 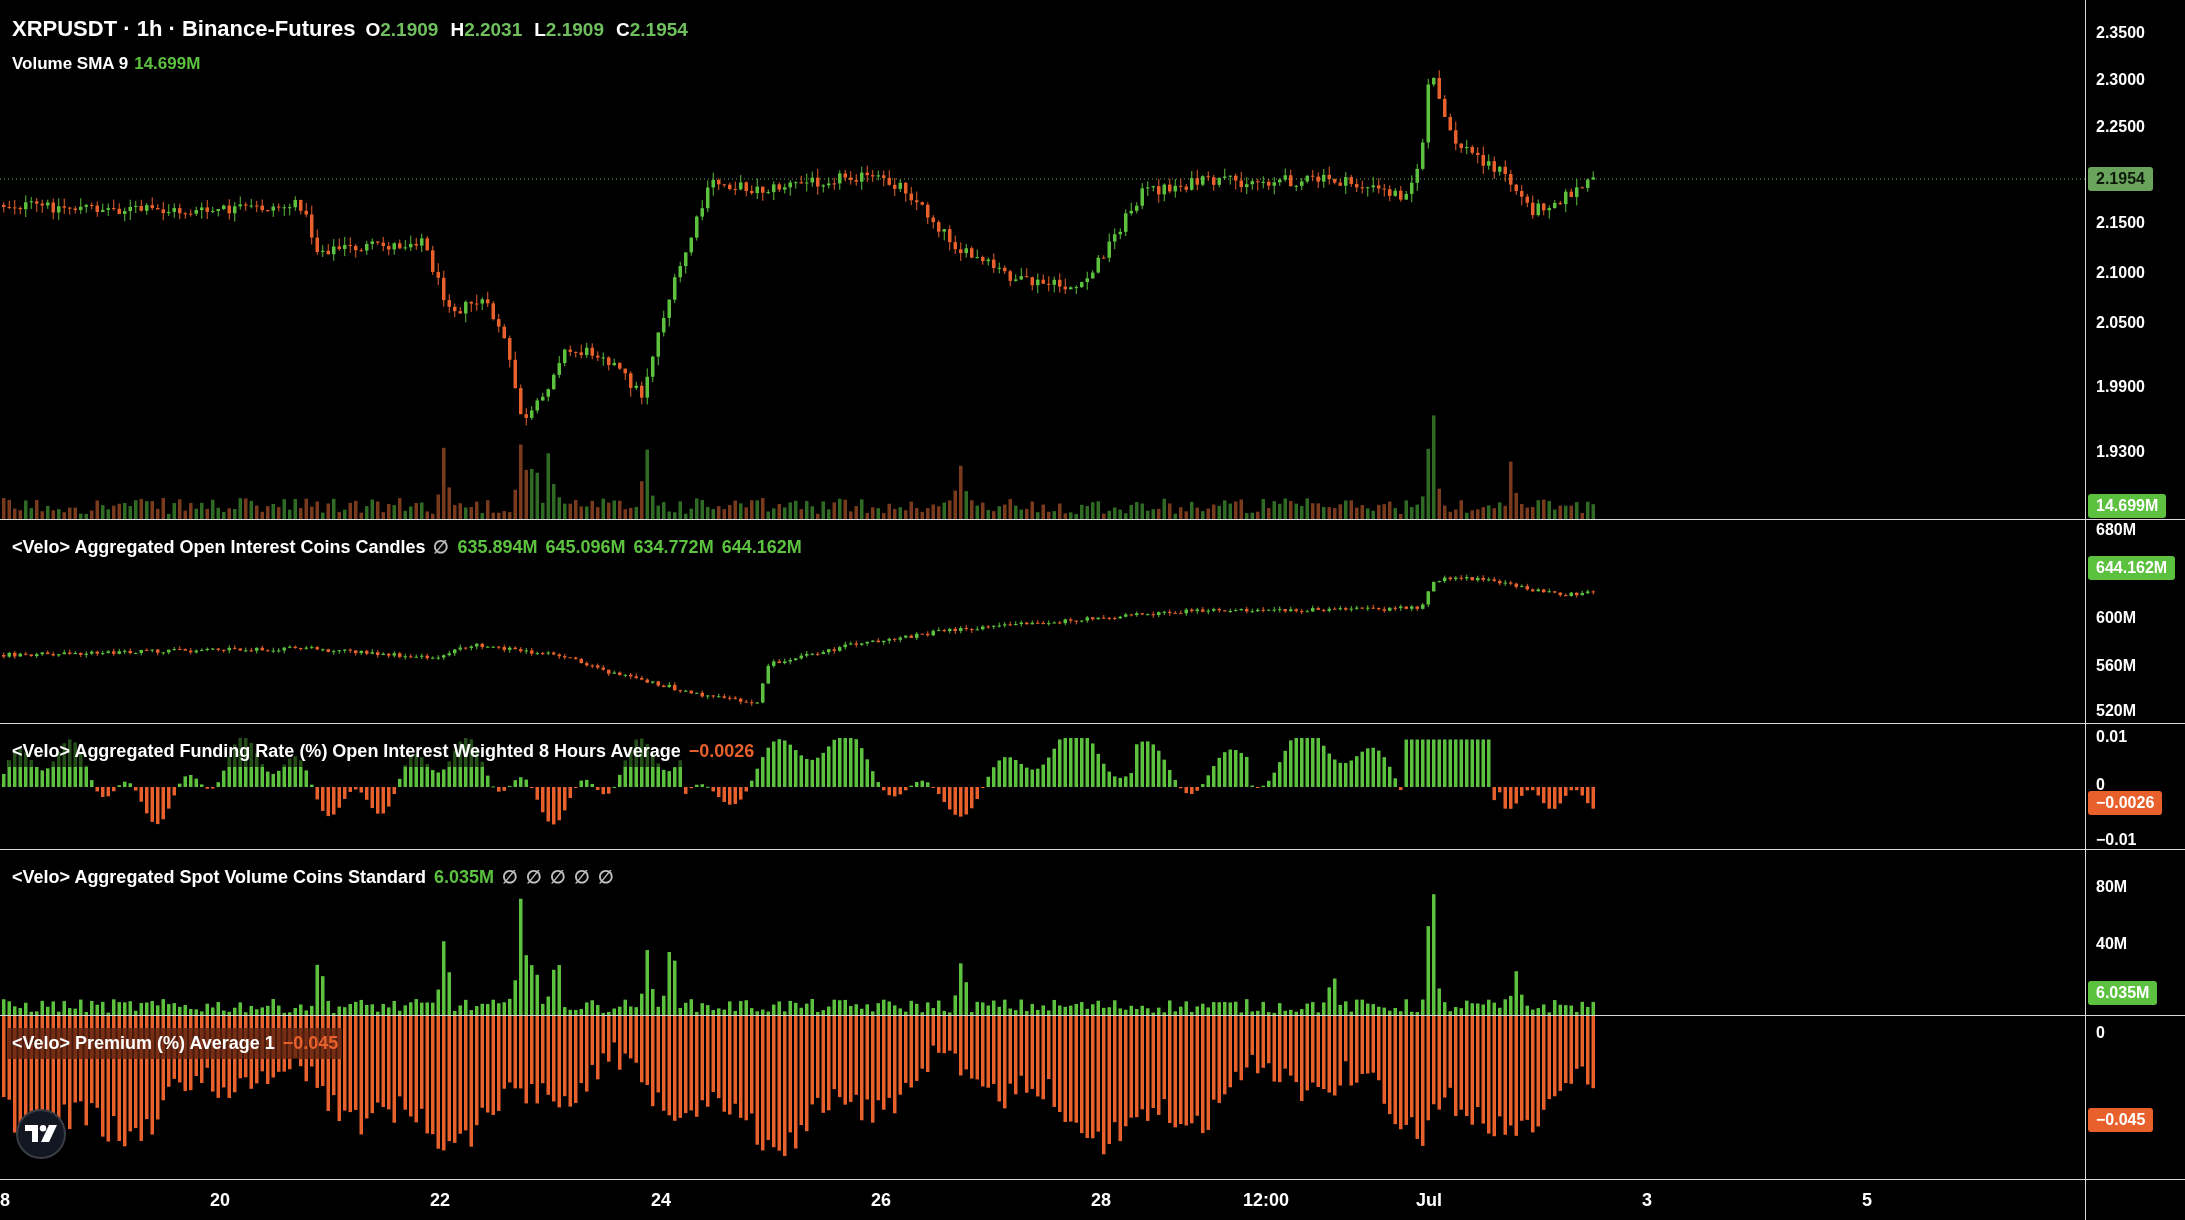 What do you see at coordinates (2120, 323) in the screenshot?
I see `axis-label: 2.0500` at bounding box center [2120, 323].